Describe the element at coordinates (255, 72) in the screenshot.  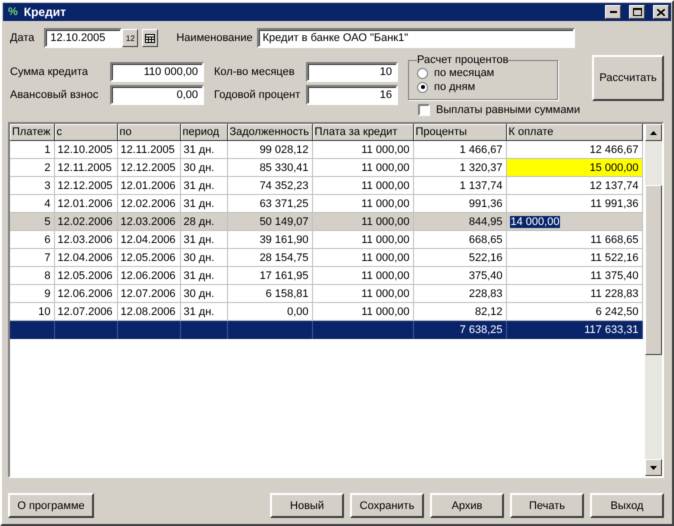
I see `months-label: Кол-во месяцев` at that location.